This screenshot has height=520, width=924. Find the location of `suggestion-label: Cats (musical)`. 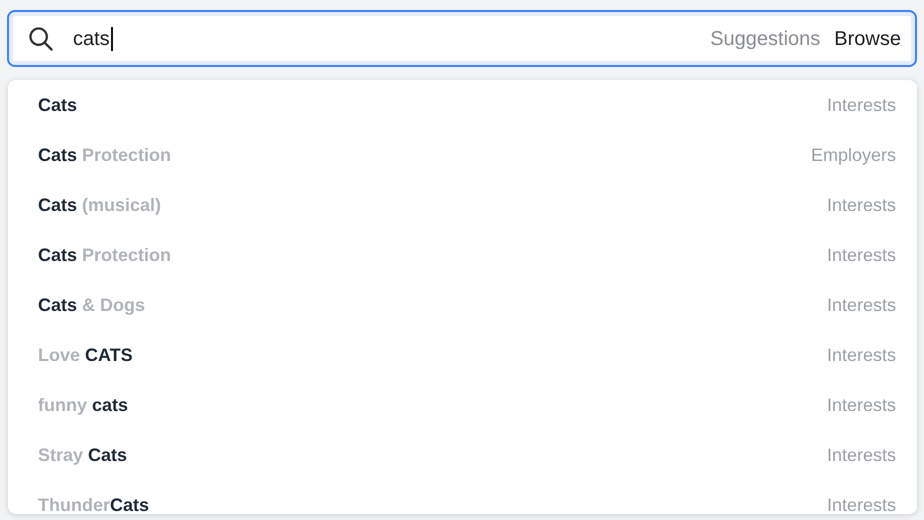

suggestion-label: Cats (musical) is located at coordinates (100, 205).